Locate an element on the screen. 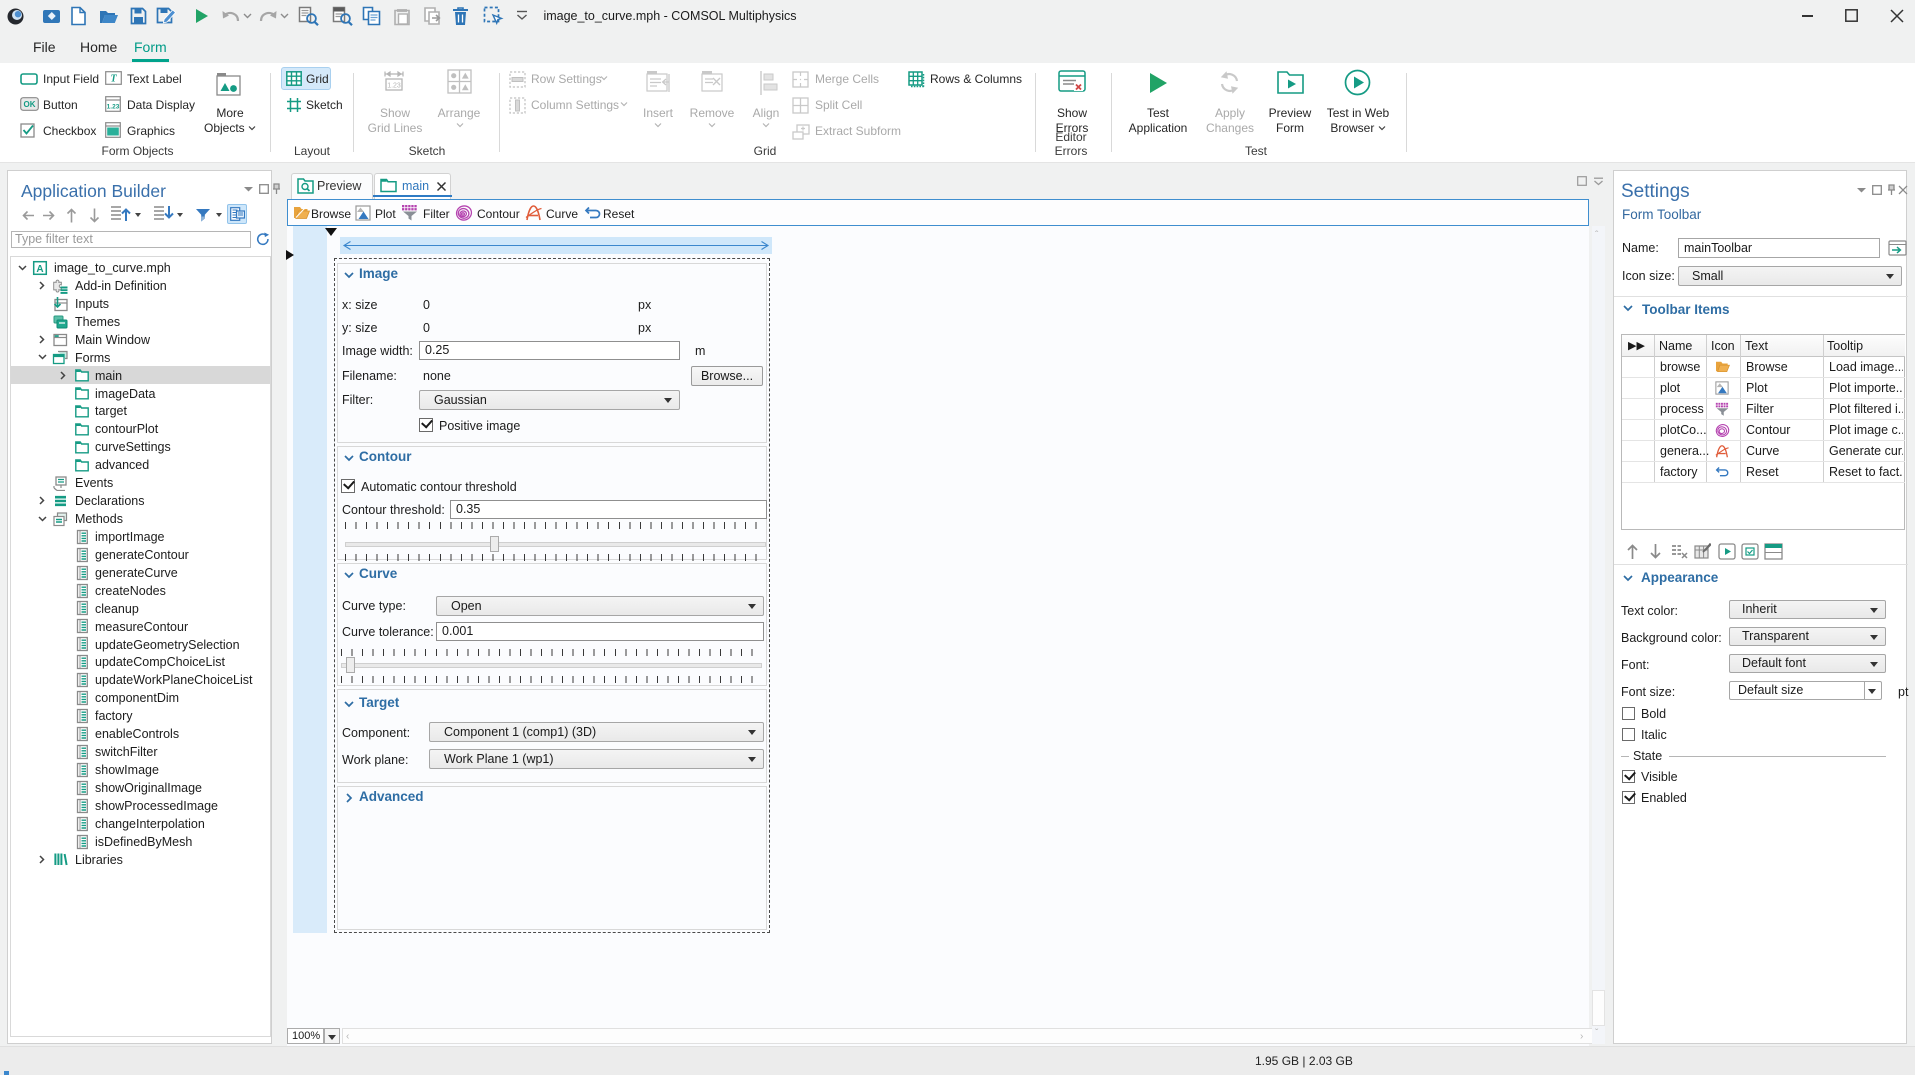 The width and height of the screenshot is (1915, 1075). svg-text: OK is located at coordinates (30, 104).